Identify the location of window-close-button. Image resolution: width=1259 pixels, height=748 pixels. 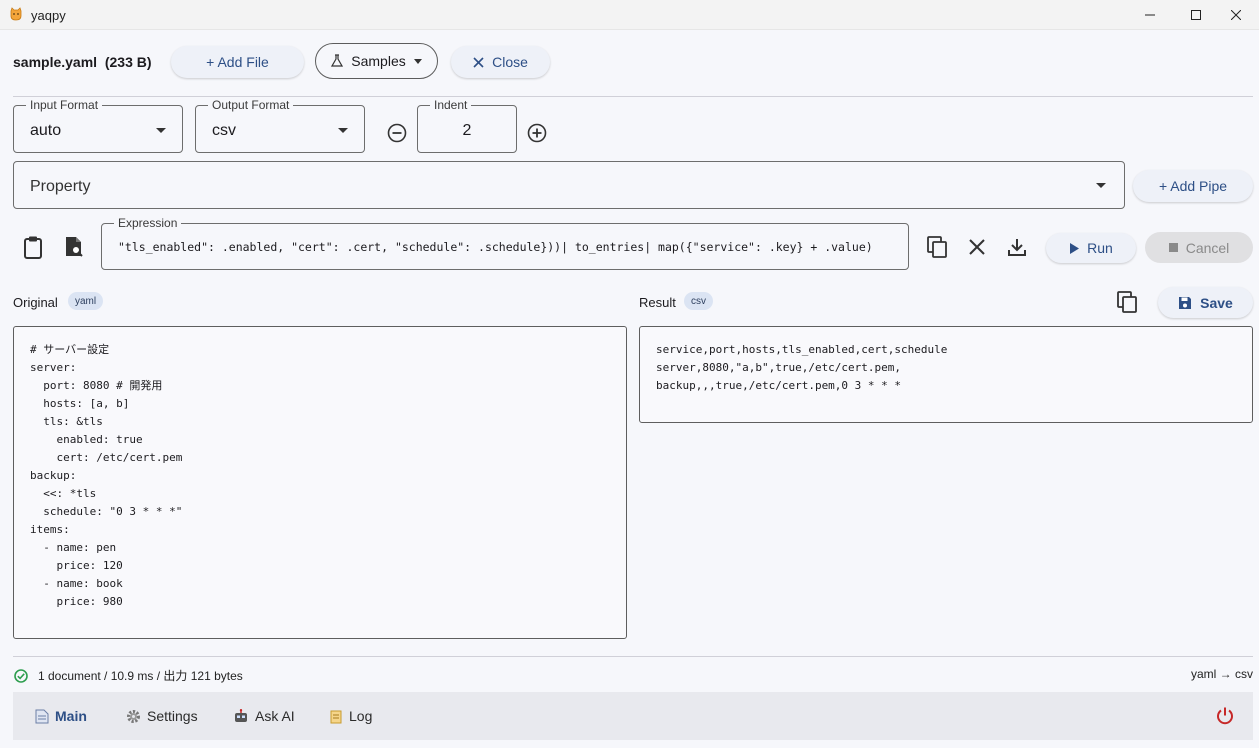
(1236, 15).